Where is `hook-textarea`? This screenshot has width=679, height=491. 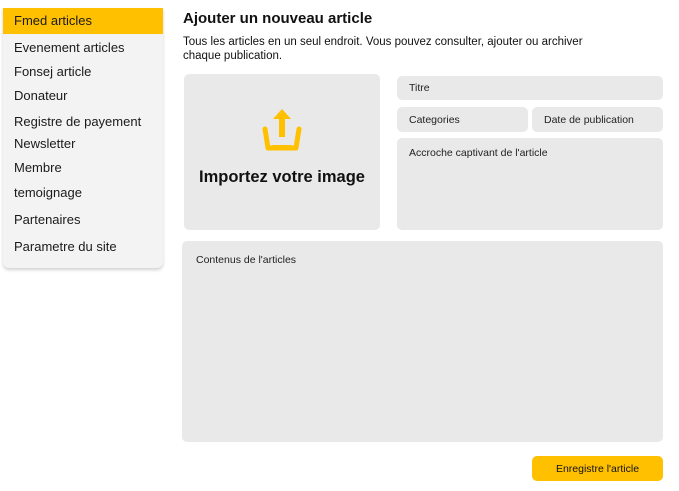 hook-textarea is located at coordinates (530, 184).